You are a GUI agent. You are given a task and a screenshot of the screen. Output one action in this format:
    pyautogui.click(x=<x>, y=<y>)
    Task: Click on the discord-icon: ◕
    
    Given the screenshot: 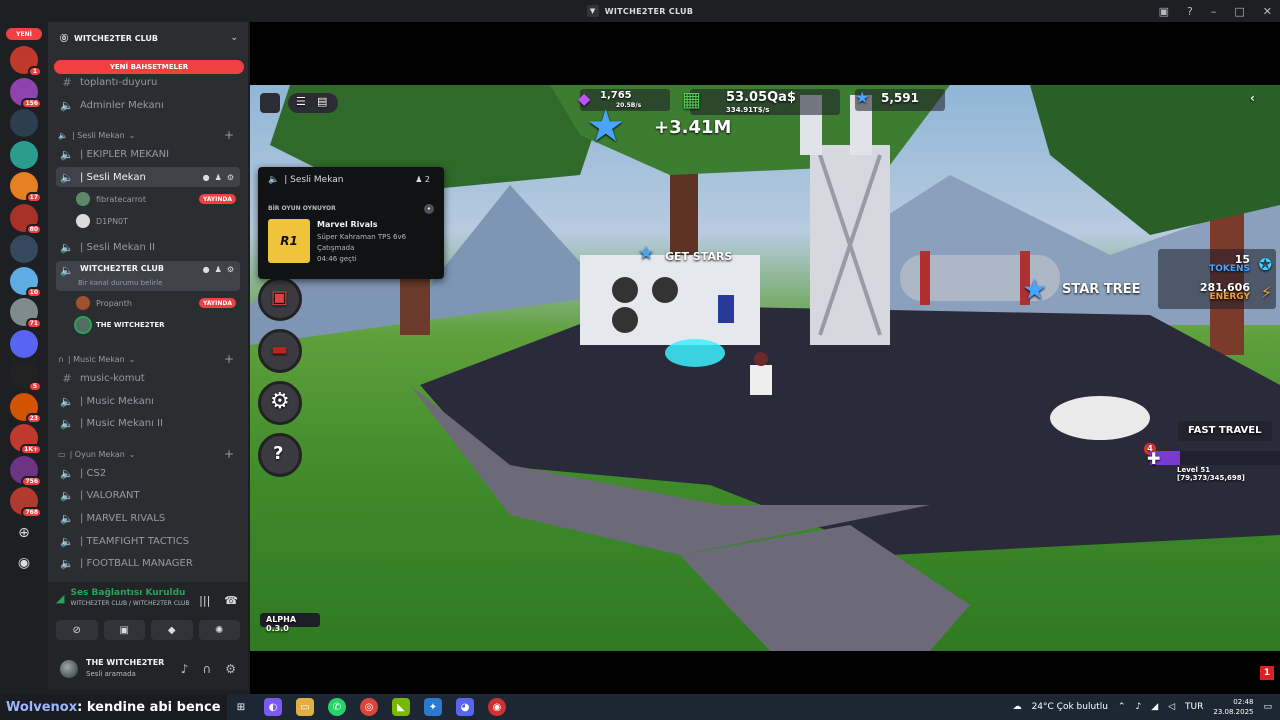 What is the action you would take?
    pyautogui.click(x=465, y=707)
    